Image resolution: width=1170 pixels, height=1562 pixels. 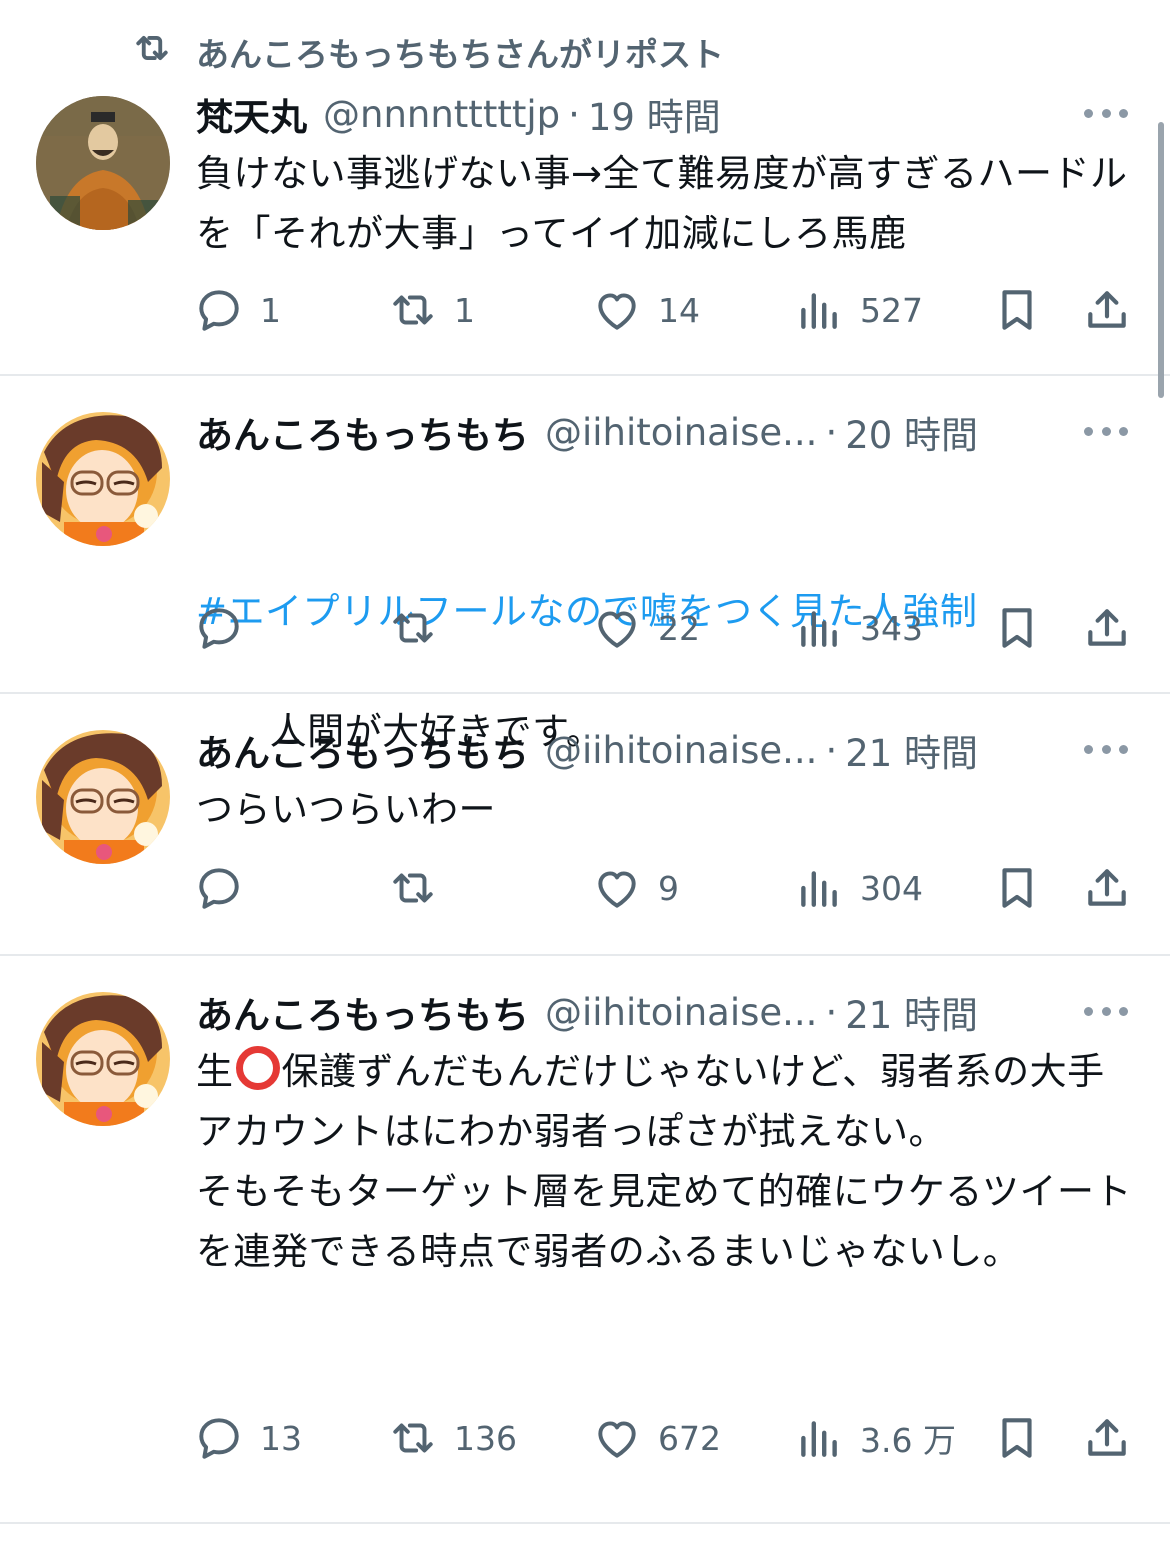 I want to click on views-button: 304, so click(x=858, y=888).